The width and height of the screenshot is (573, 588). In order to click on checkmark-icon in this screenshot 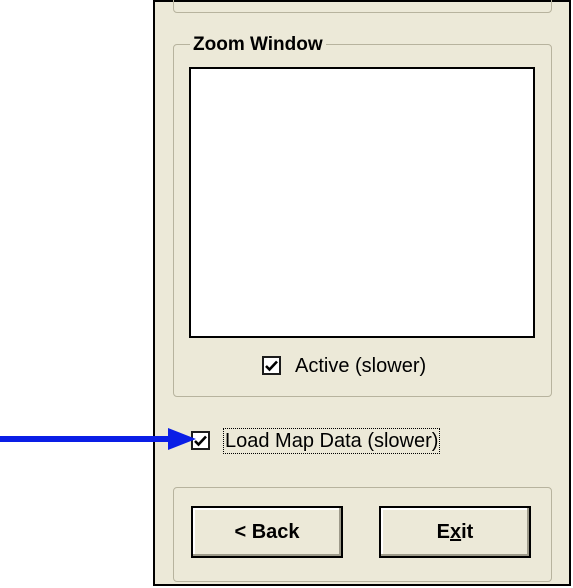, I will do `click(271, 365)`.